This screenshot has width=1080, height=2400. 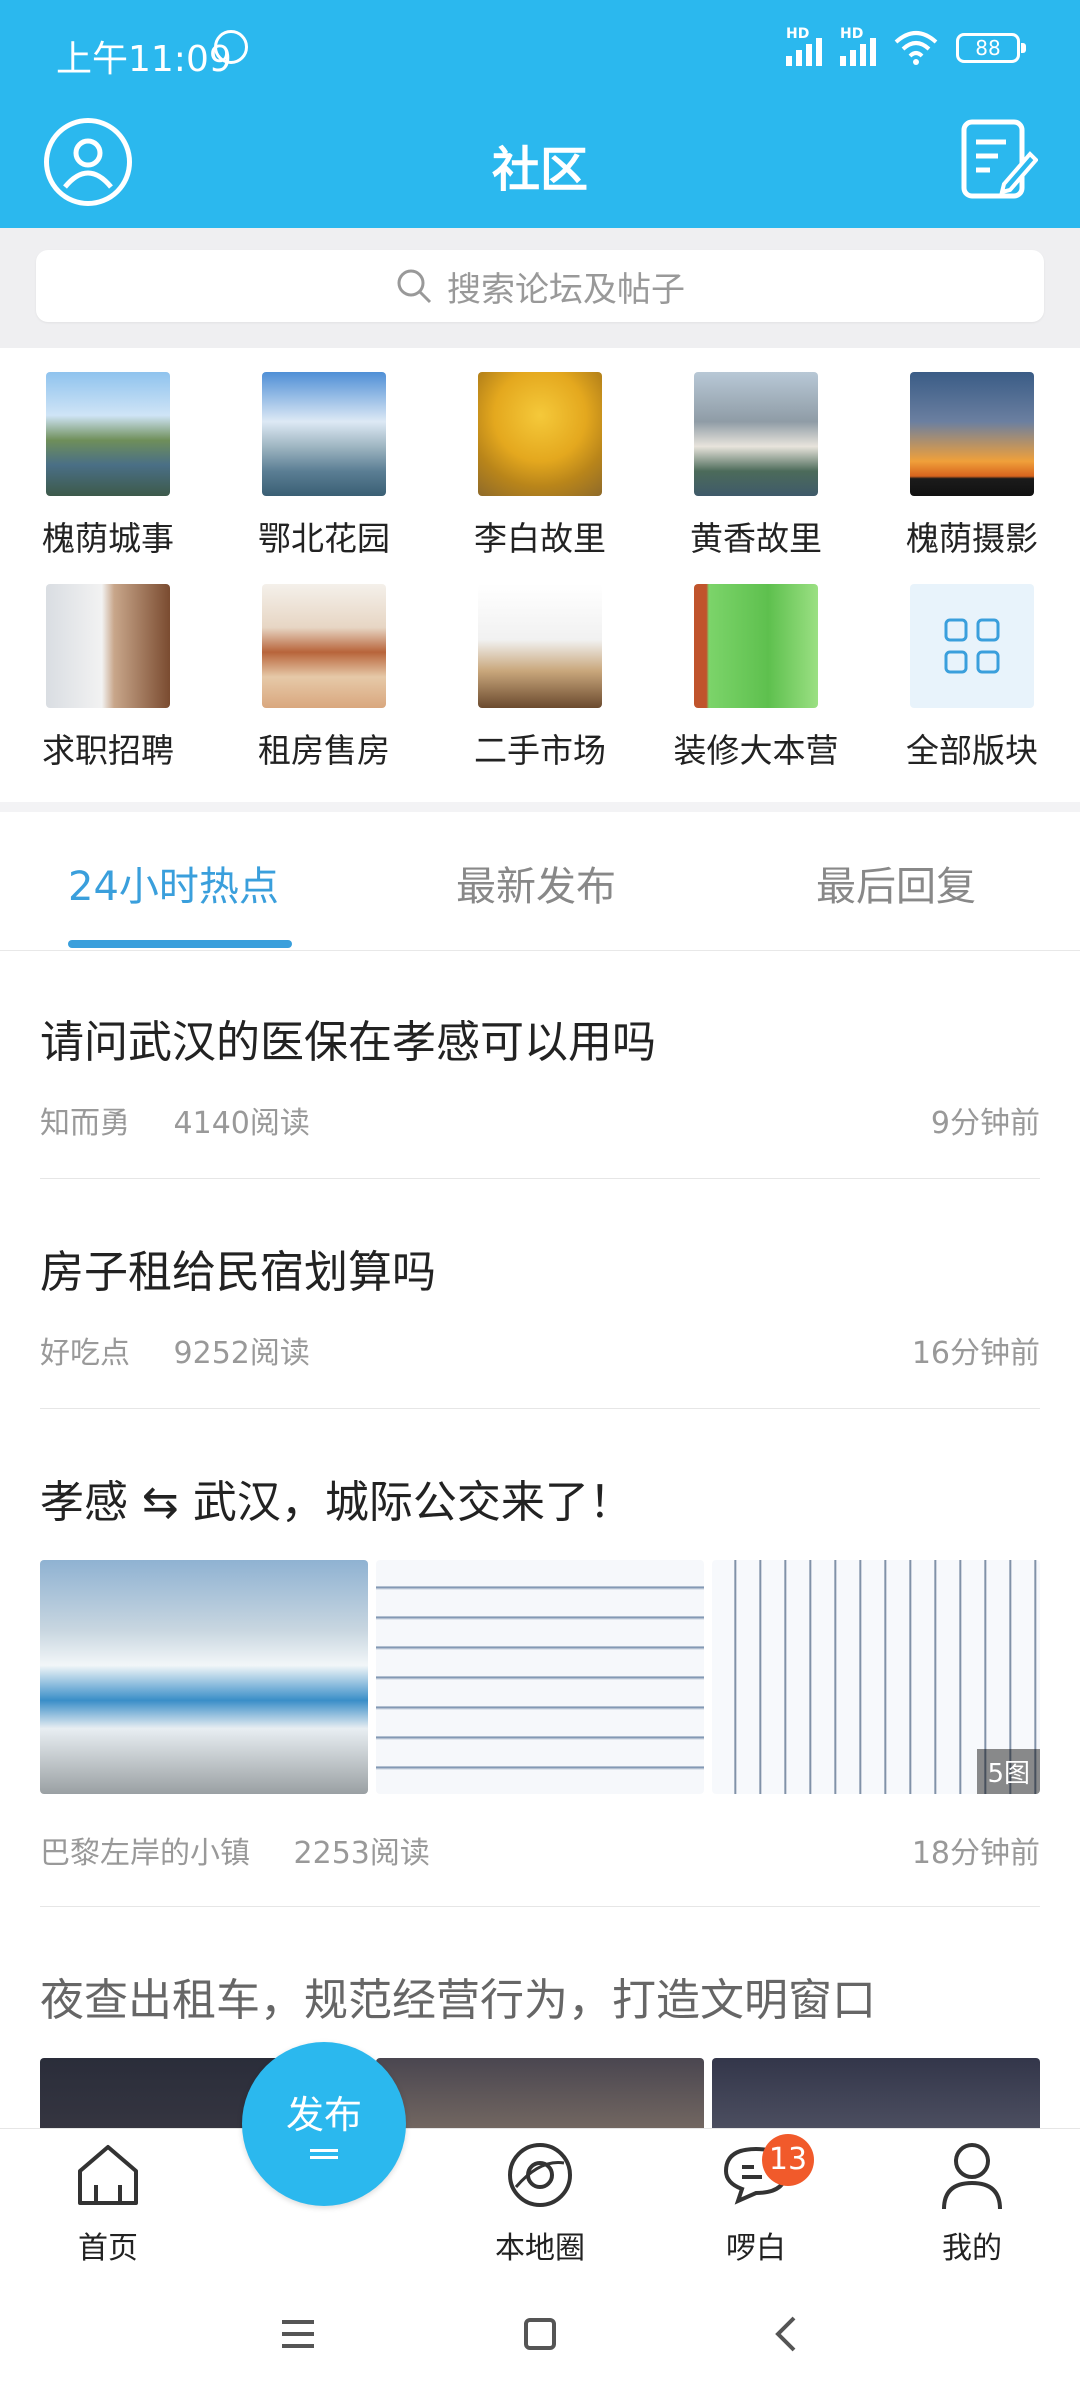 I want to click on app-bar: 社区, so click(x=540, y=169).